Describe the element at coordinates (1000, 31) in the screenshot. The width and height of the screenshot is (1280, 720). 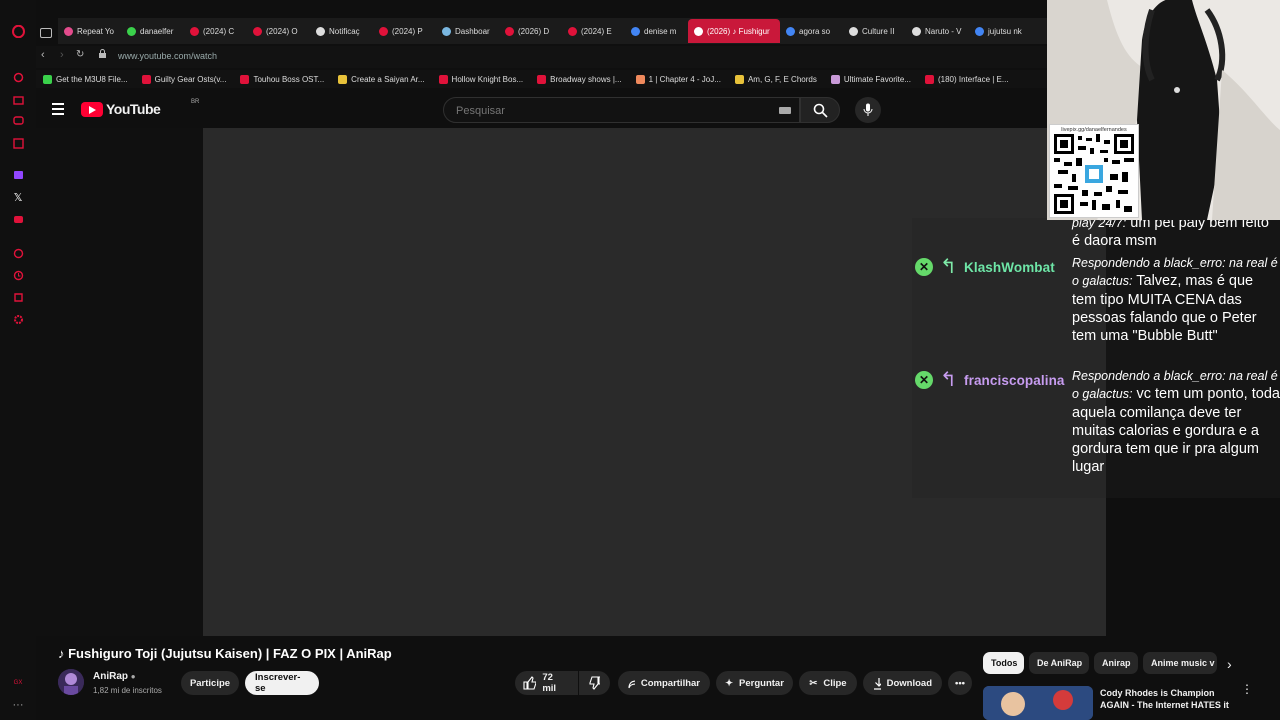
I see `browser-tab: jujutsu nk` at that location.